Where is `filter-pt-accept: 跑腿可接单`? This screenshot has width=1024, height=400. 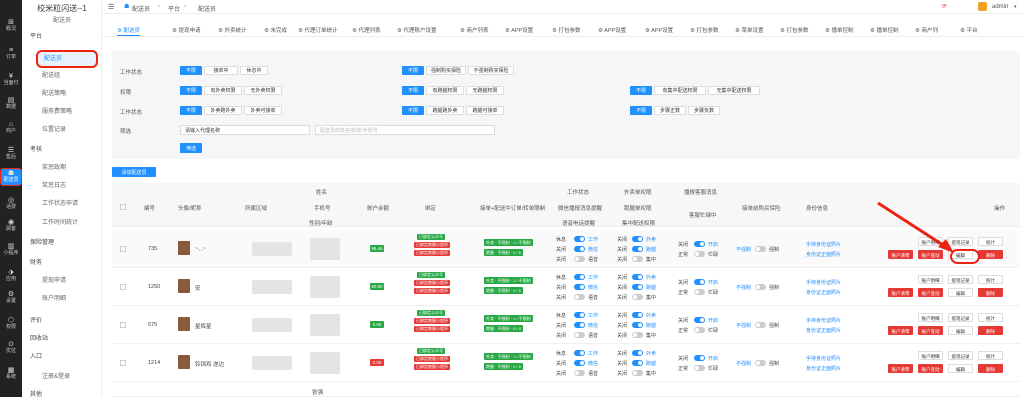 filter-pt-accept: 跑腿可接单 is located at coordinates (485, 110).